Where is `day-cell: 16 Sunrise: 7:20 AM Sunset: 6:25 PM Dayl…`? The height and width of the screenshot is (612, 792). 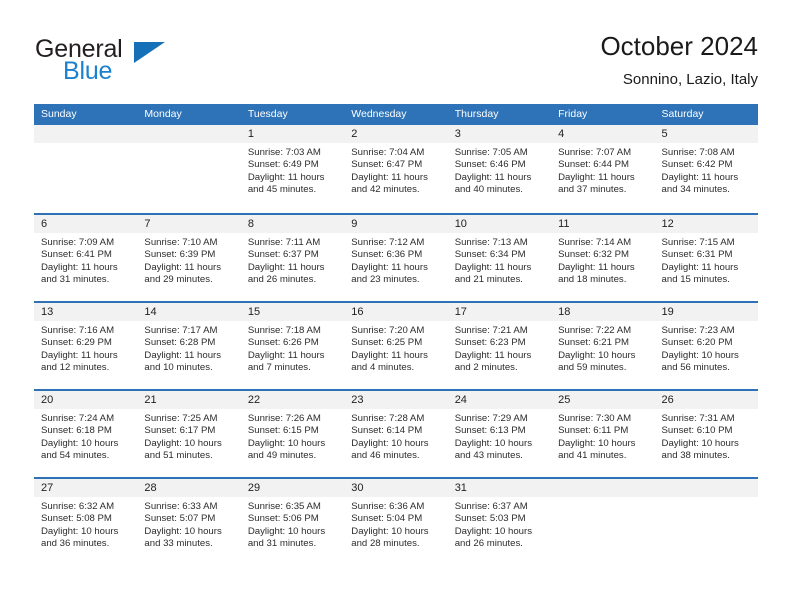
day-cell: 16 Sunrise: 7:20 AM Sunset: 6:25 PM Dayl… is located at coordinates (396, 346).